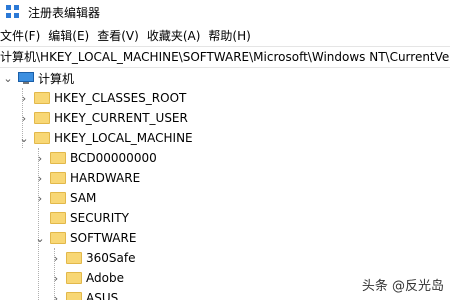  What do you see at coordinates (111, 258) in the screenshot?
I see `tree-node-label: 360Safe` at bounding box center [111, 258].